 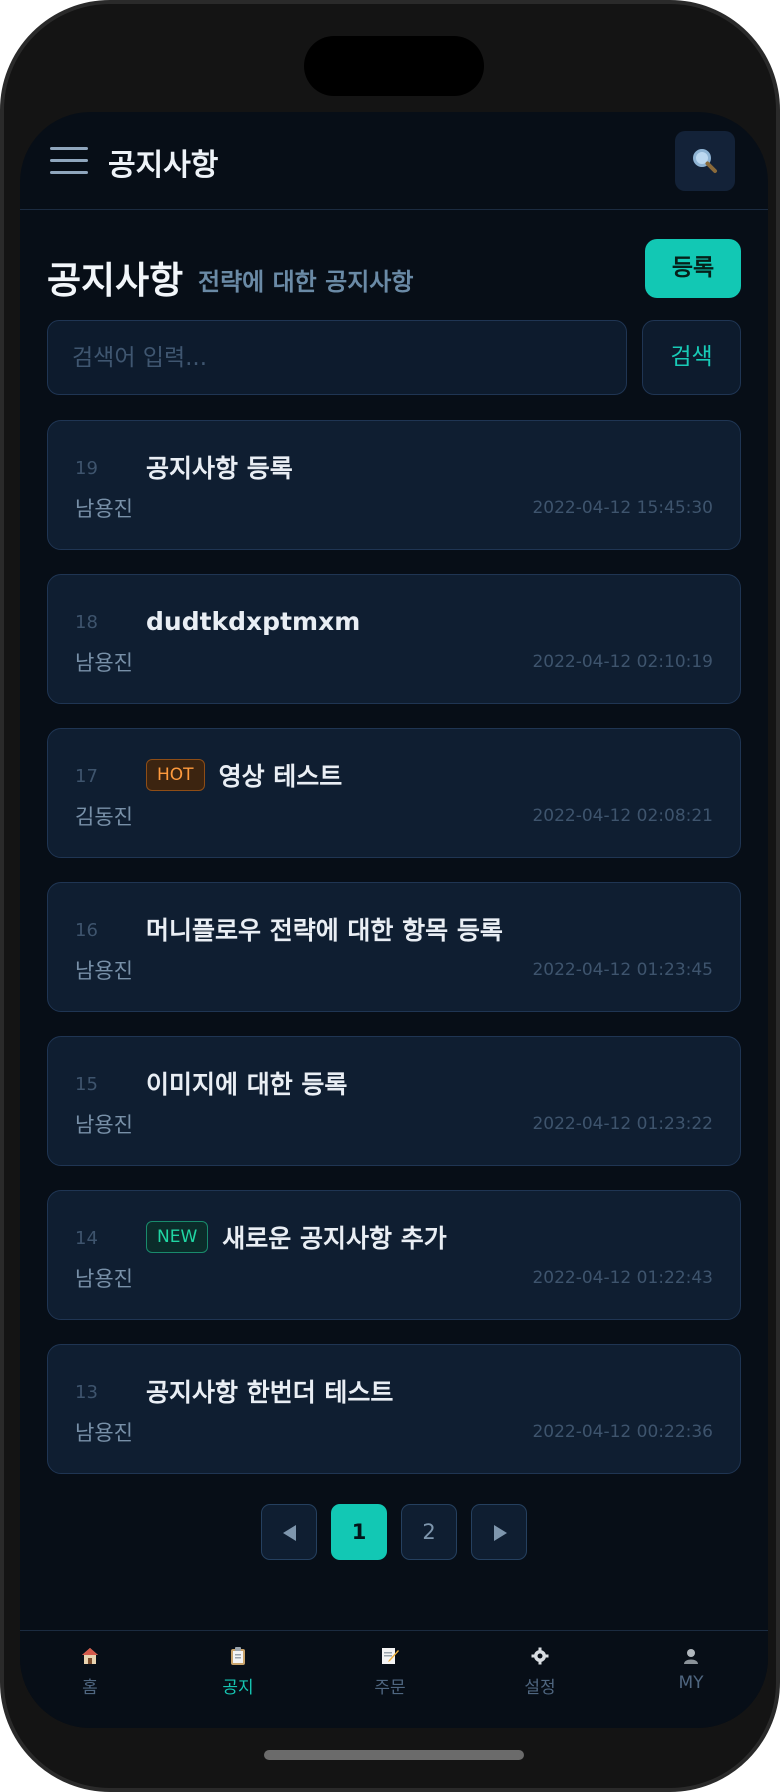 What do you see at coordinates (691, 357) in the screenshot?
I see `search-button: 검색` at bounding box center [691, 357].